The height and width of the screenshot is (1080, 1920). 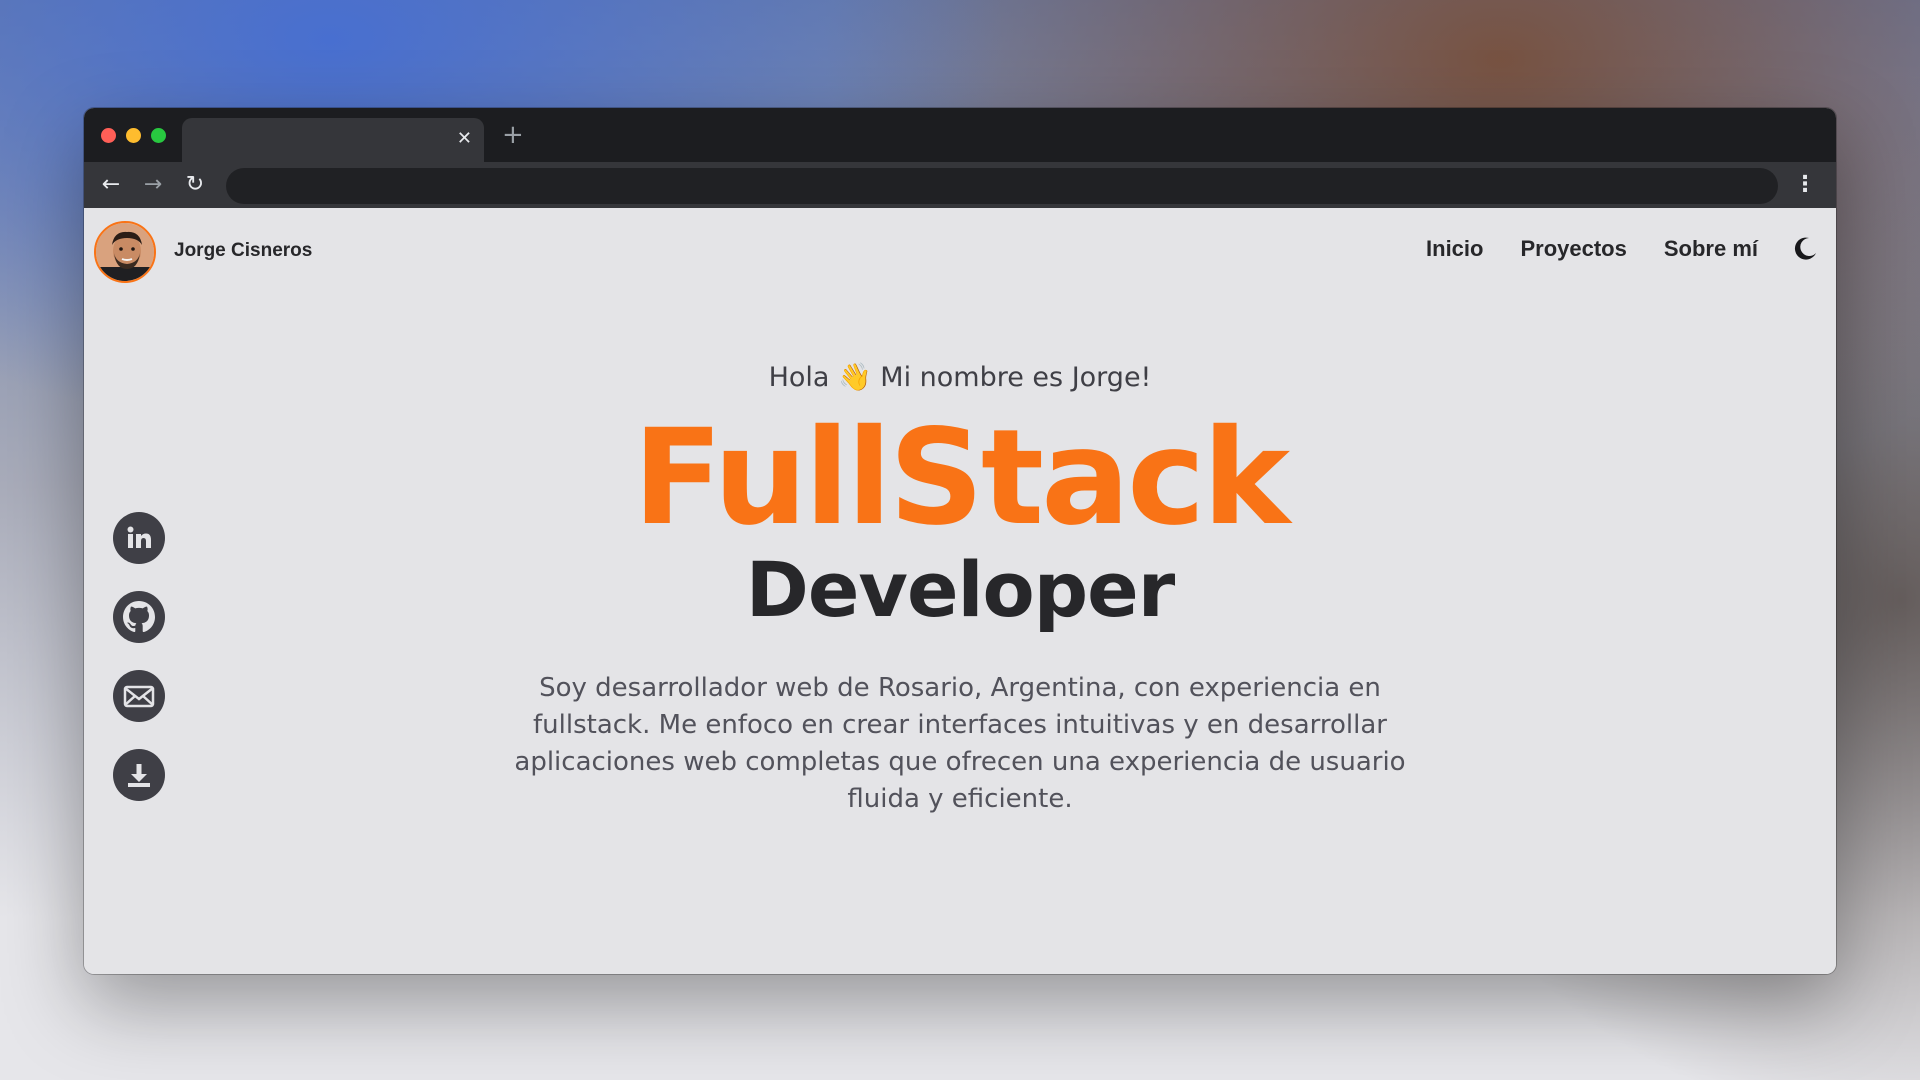 What do you see at coordinates (960, 251) in the screenshot?
I see `site-header: Jorge Cisneros Inicio Proyectos Sobre mí` at bounding box center [960, 251].